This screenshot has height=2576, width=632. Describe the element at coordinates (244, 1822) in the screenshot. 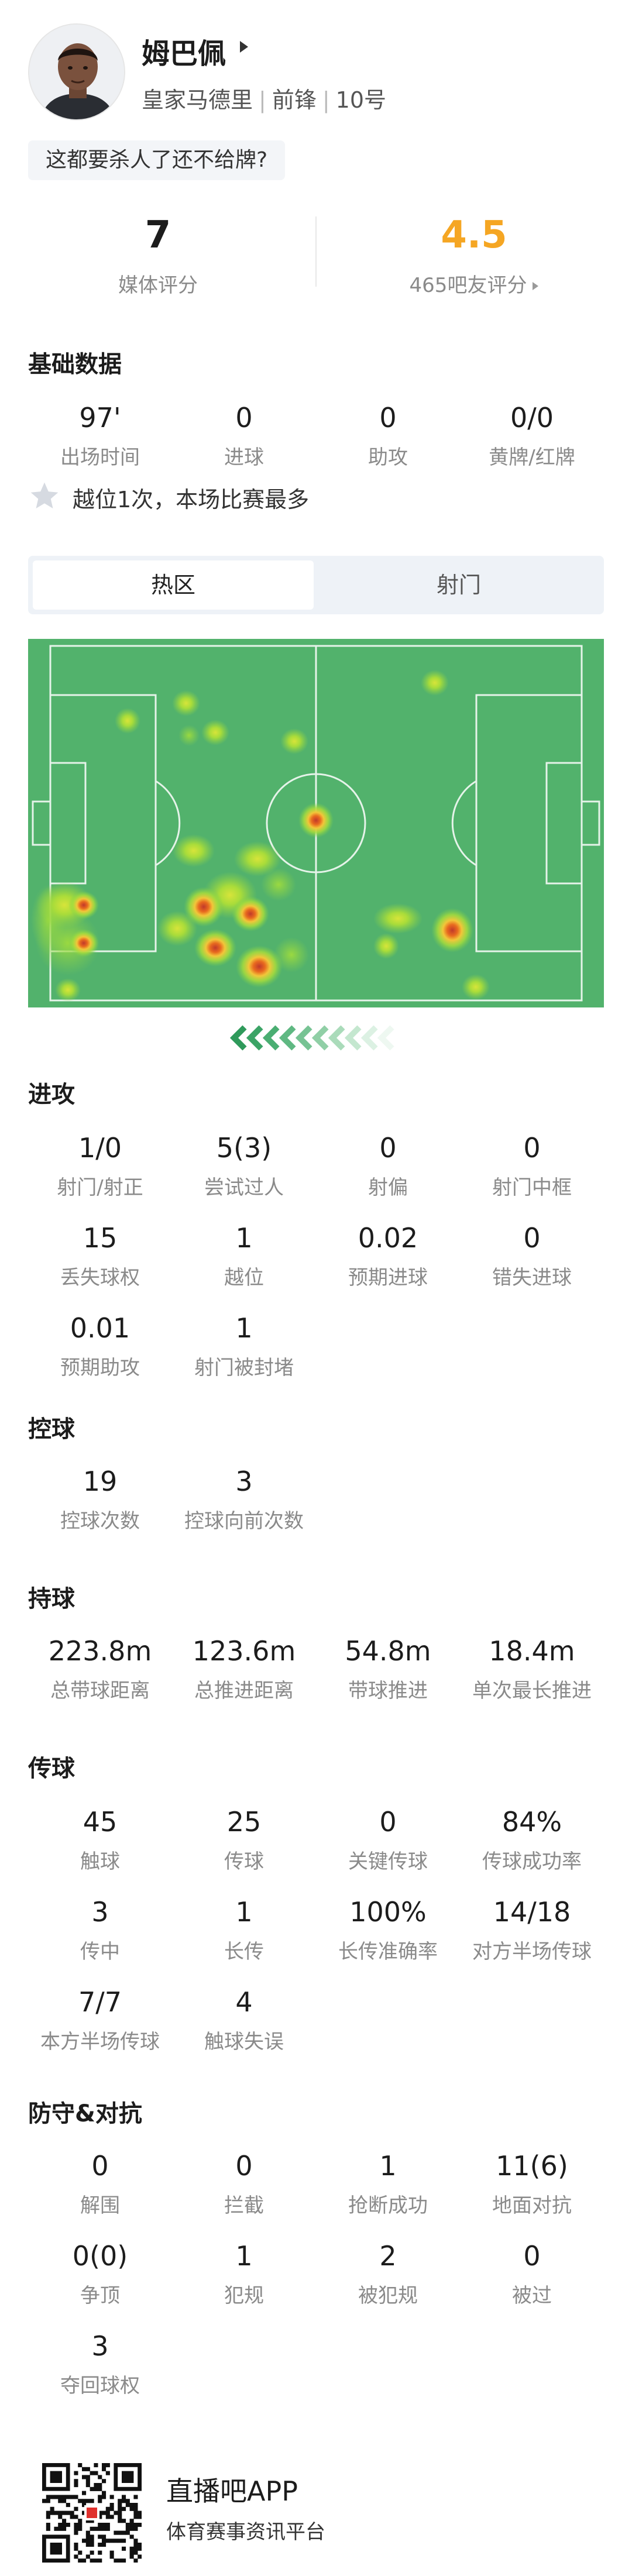

I see `stat-value: 25` at that location.